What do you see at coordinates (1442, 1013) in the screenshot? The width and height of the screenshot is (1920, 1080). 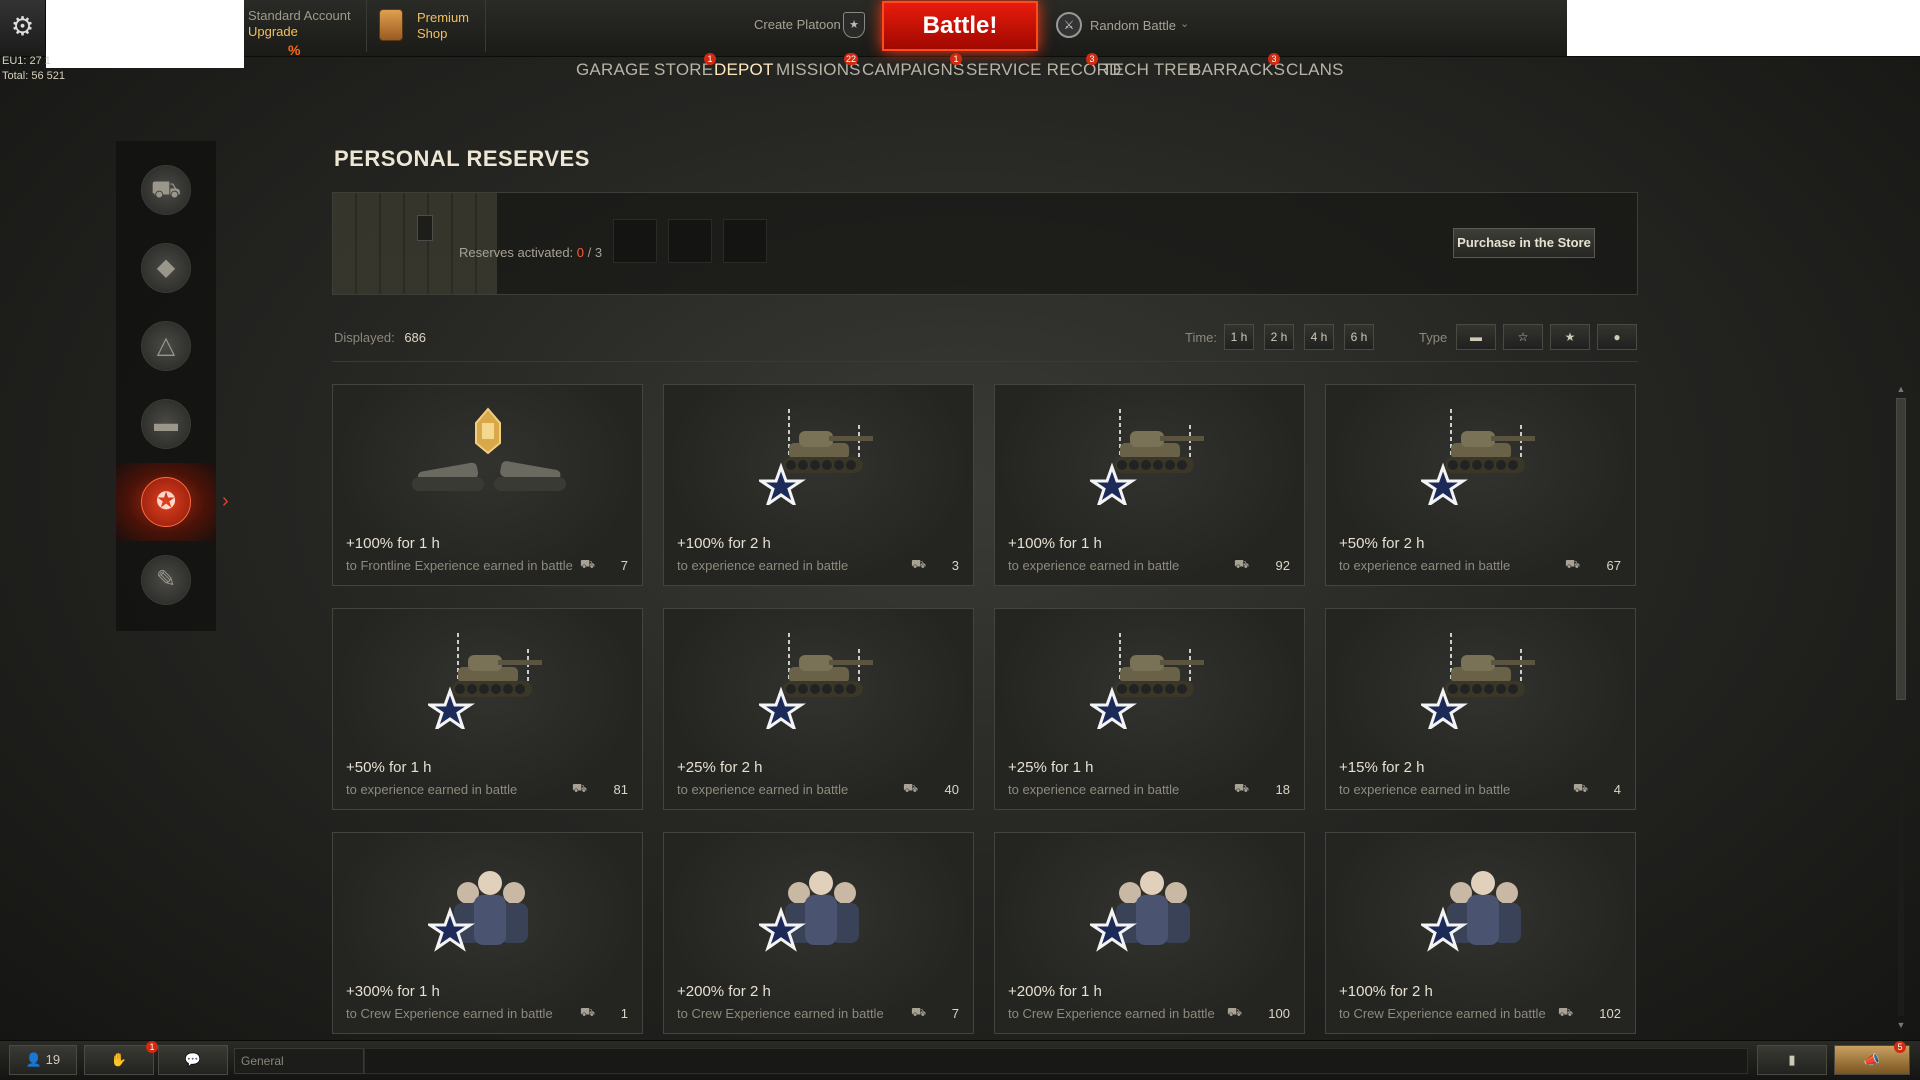 I see `reserve-description: to Crew Experience earned in battle` at bounding box center [1442, 1013].